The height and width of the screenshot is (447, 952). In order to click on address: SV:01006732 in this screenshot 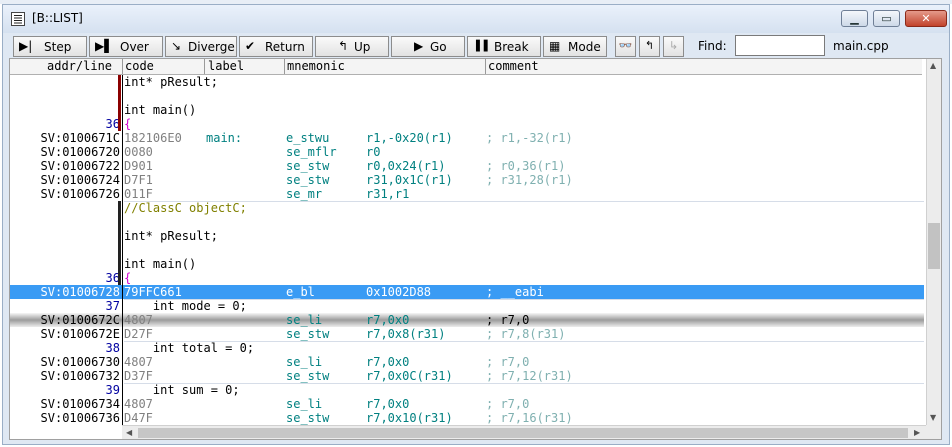, I will do `click(80, 376)`.